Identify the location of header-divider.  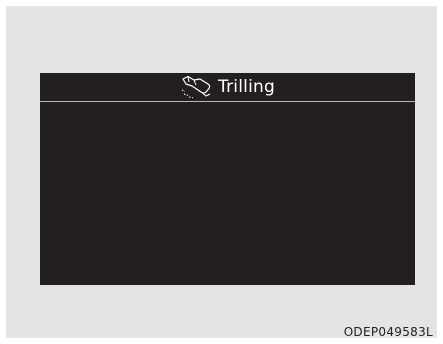
(227, 101).